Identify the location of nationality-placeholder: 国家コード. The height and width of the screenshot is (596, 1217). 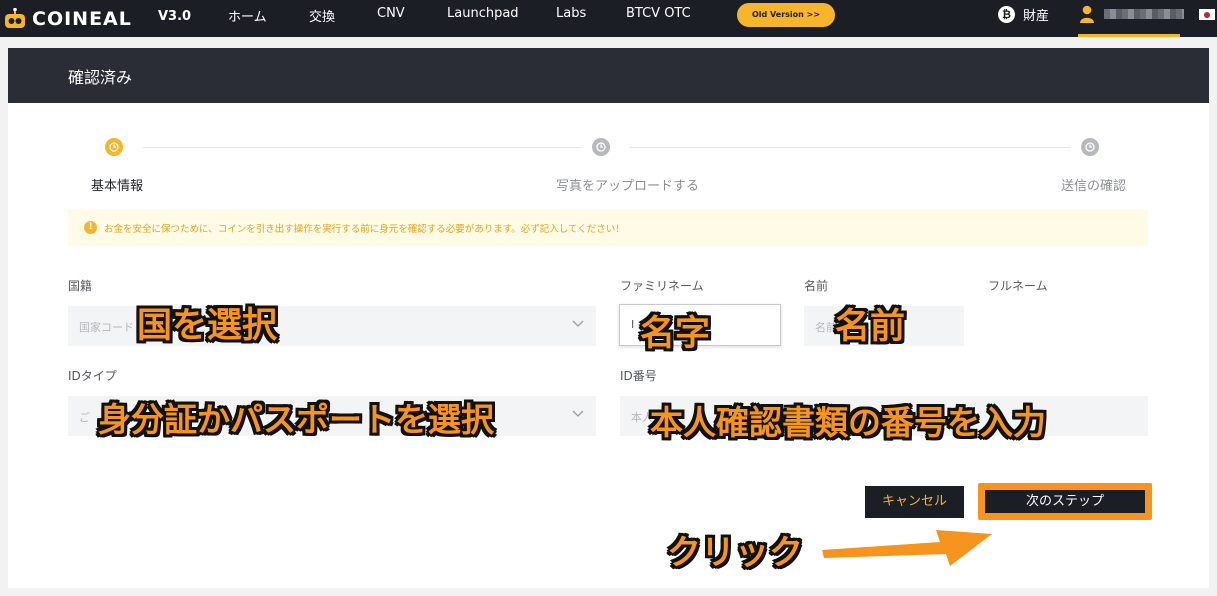
(106, 327).